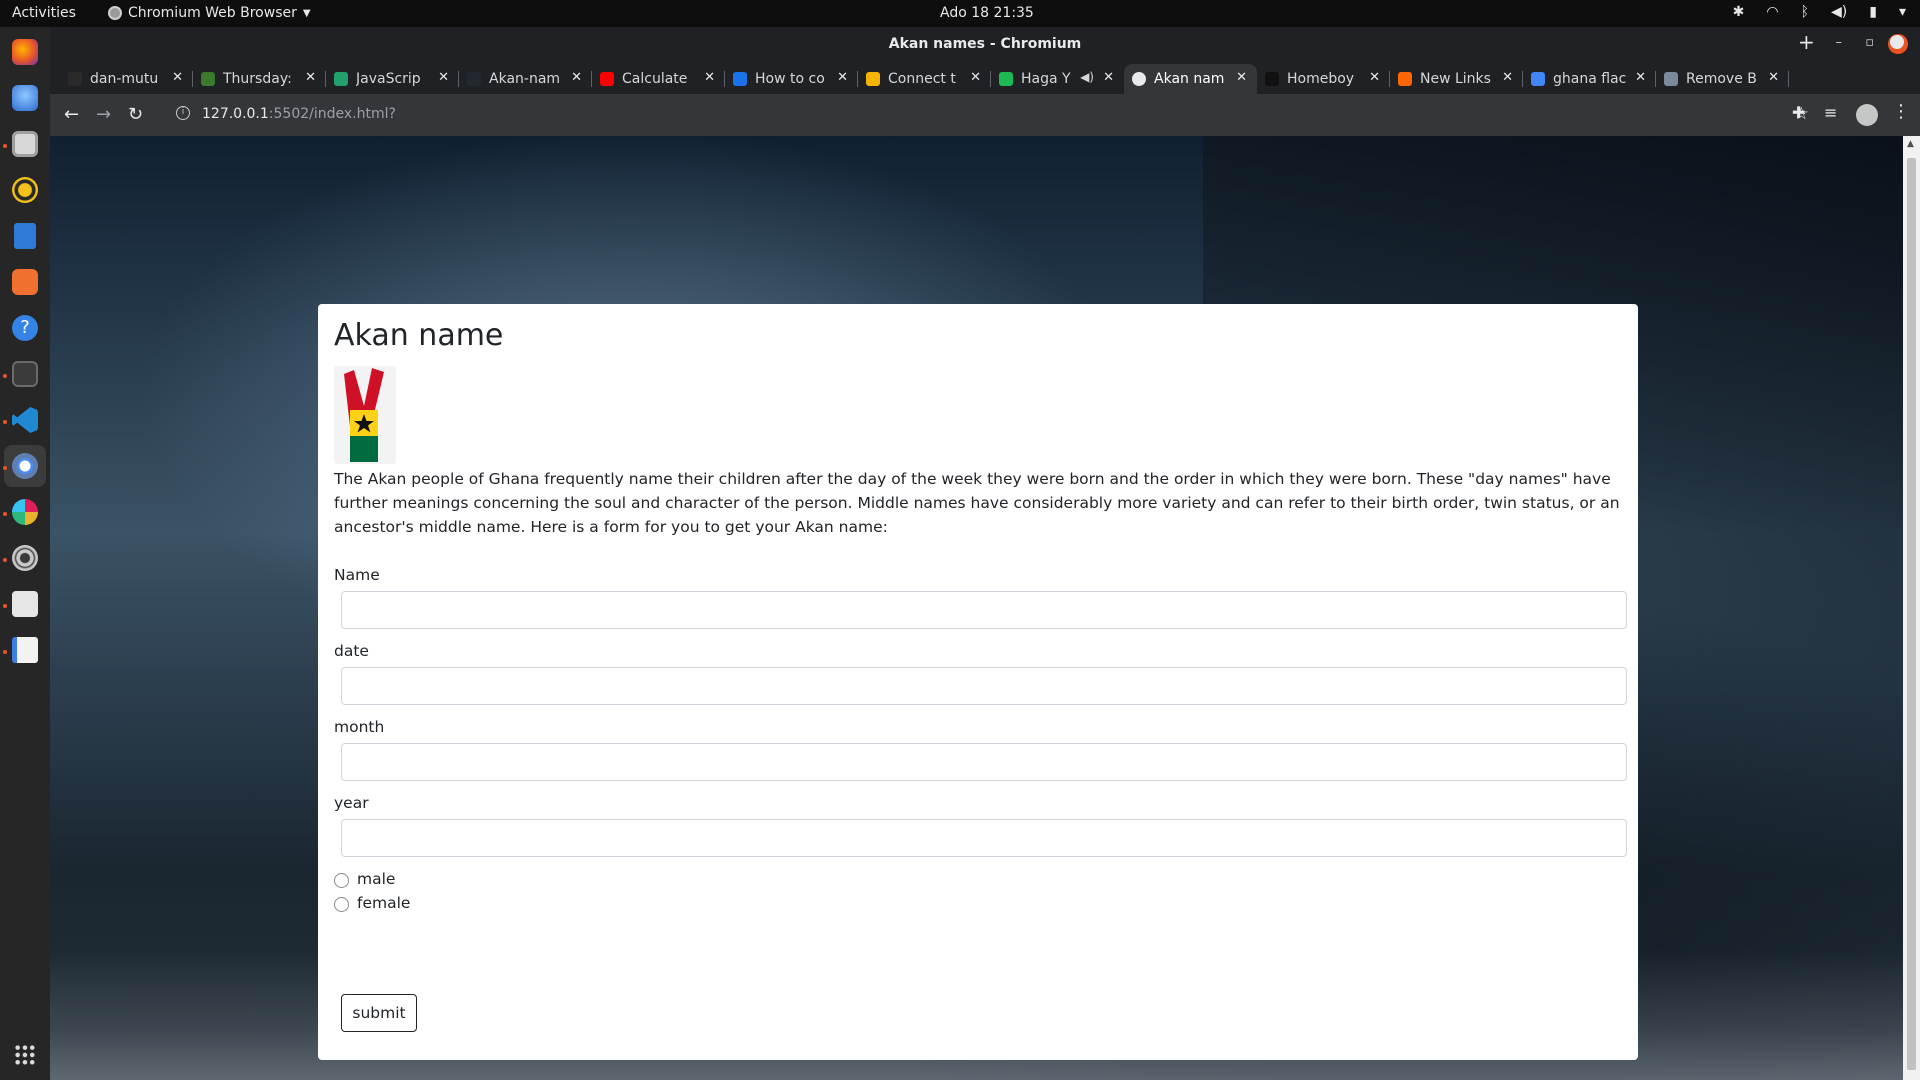 Image resolution: width=1920 pixels, height=1080 pixels. I want to click on dock: ?, so click(25, 553).